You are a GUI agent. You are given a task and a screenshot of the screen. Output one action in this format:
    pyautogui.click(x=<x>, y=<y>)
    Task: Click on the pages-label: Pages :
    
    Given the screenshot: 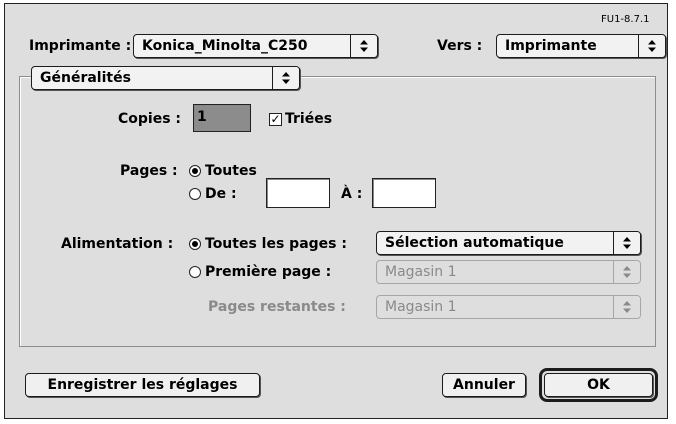 What is the action you would take?
    pyautogui.click(x=149, y=171)
    